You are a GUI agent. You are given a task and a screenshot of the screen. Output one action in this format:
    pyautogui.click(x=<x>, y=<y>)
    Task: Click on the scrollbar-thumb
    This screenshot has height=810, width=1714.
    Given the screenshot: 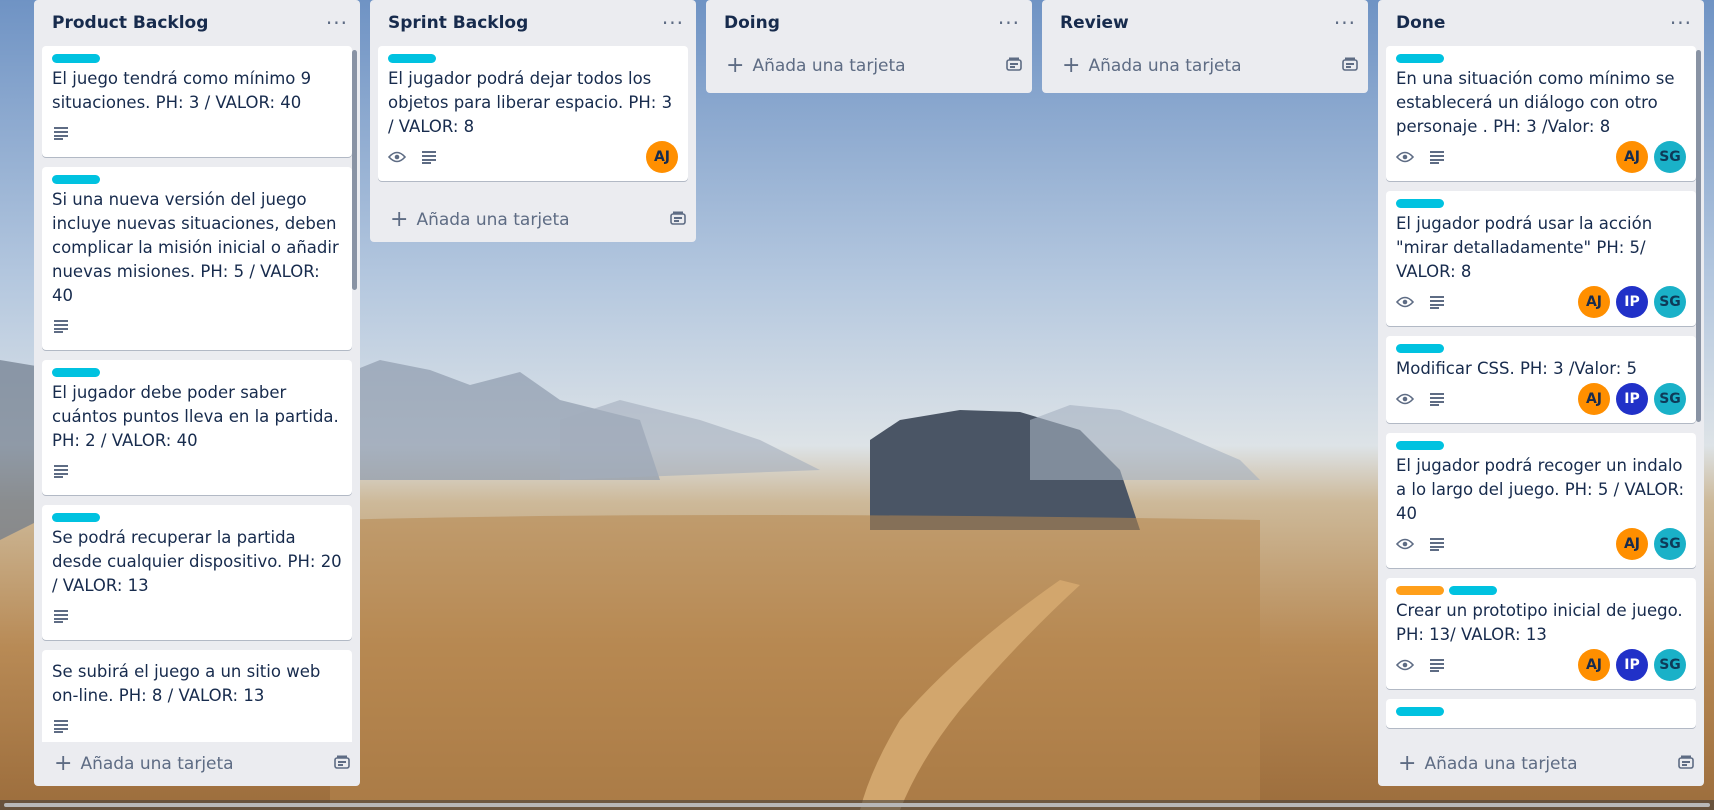 What is the action you would take?
    pyautogui.click(x=857, y=805)
    